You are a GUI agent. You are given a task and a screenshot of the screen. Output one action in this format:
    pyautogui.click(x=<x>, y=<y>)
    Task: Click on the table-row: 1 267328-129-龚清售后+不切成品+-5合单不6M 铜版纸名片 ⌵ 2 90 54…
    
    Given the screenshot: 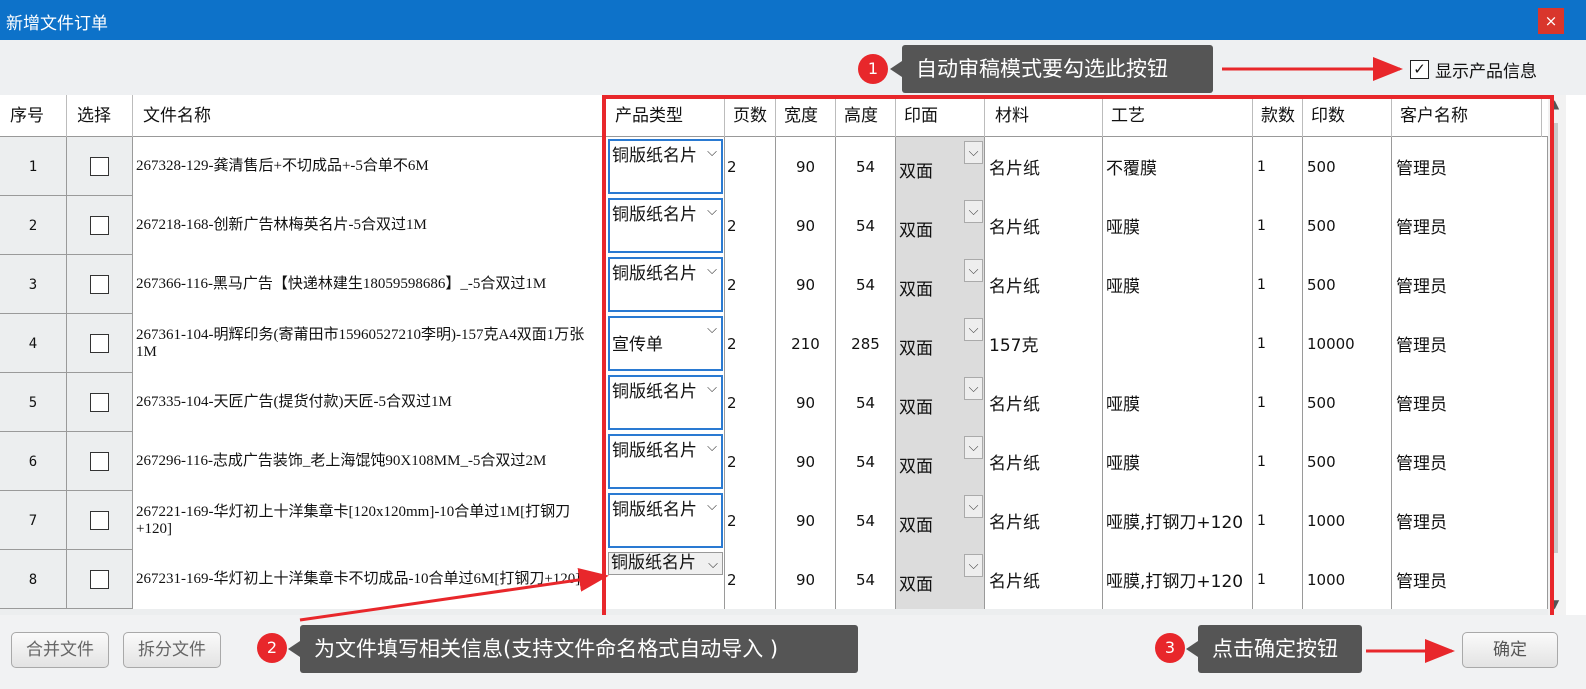 What is the action you would take?
    pyautogui.click(x=774, y=166)
    